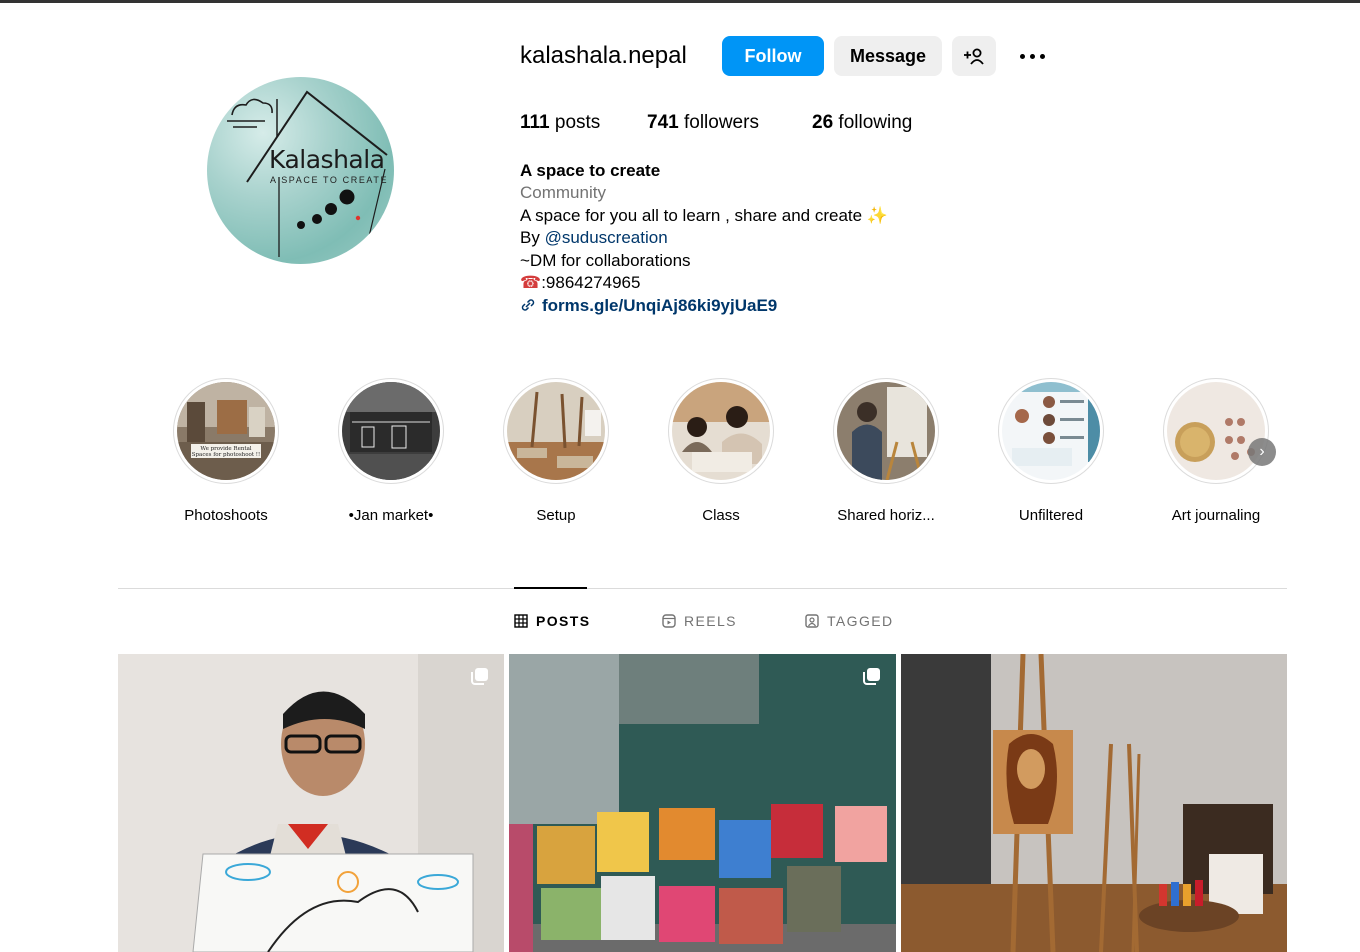 Image resolution: width=1360 pixels, height=952 pixels. I want to click on highlight-jan-market: •Jan market•, so click(391, 451).